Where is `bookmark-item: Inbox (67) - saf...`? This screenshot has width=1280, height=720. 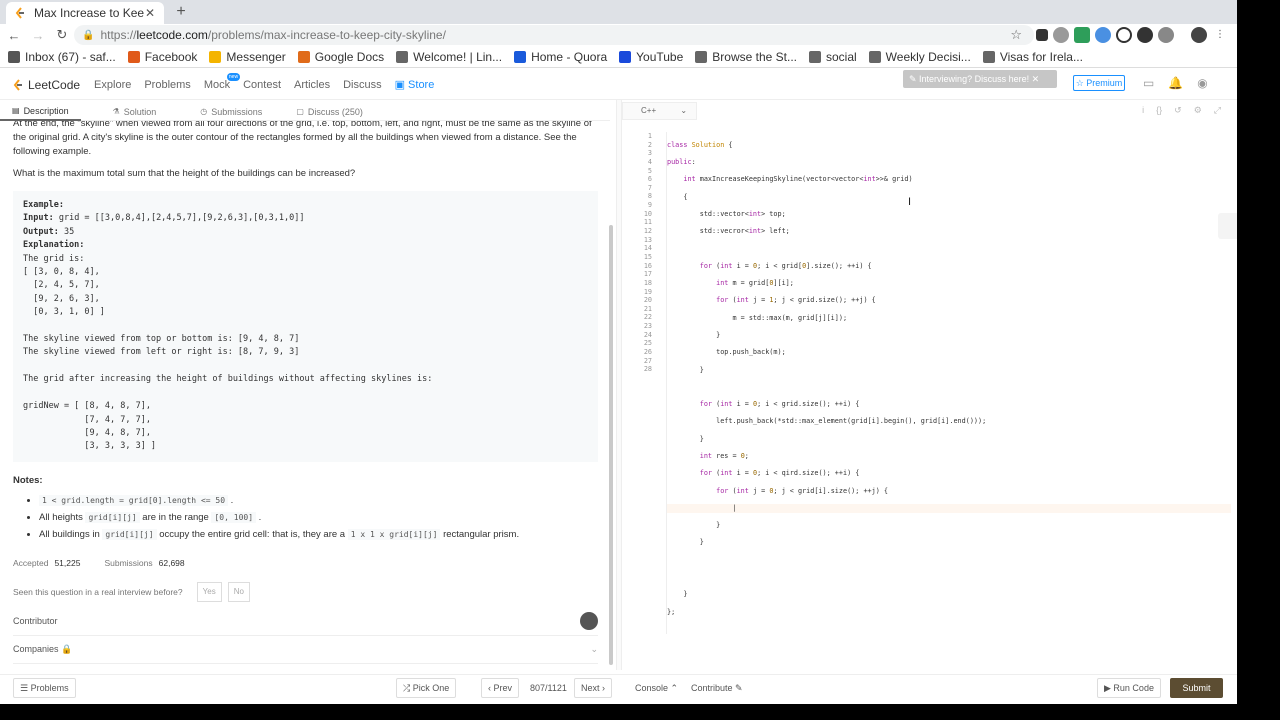
bookmark-item: Inbox (67) - saf... is located at coordinates (62, 57).